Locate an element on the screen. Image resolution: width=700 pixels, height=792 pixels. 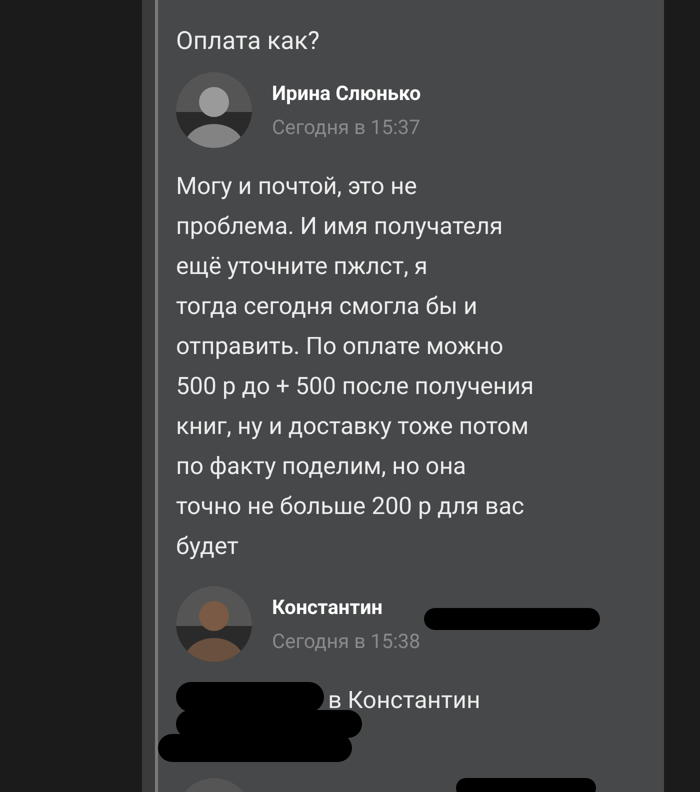
message-time: Сегодня в 15:37 is located at coordinates (346, 127).